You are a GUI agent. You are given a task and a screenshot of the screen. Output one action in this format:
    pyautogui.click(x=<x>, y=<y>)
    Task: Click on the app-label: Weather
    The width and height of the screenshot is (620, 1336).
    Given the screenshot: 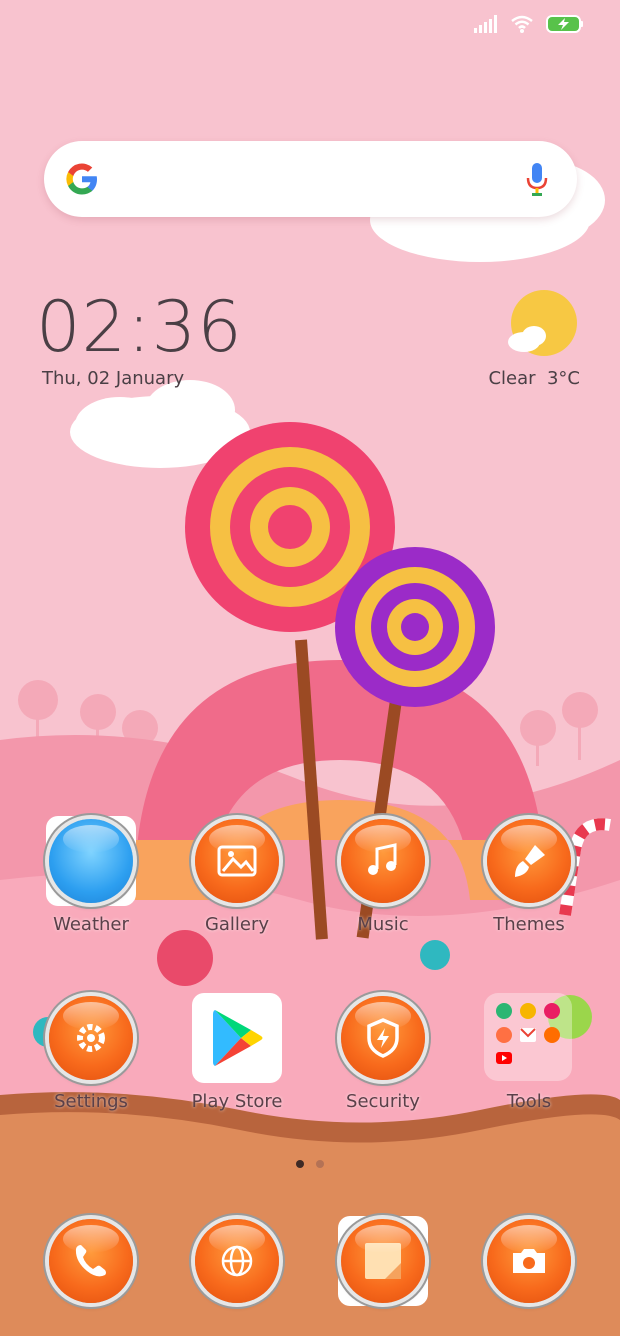 What is the action you would take?
    pyautogui.click(x=91, y=924)
    